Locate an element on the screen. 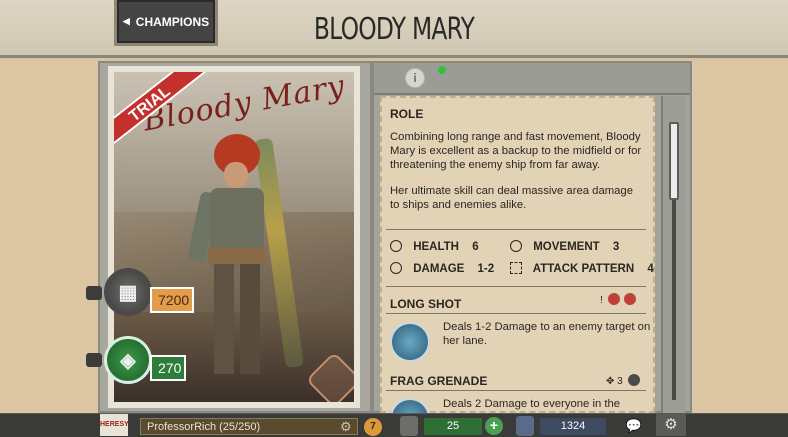 This screenshot has height=437, width=788. green-currency-button: ◈ is located at coordinates (128, 360).